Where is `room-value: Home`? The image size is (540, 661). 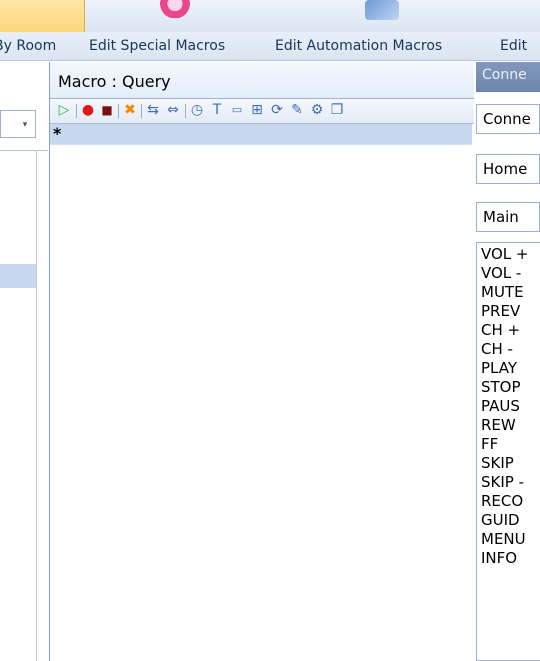 room-value: Home is located at coordinates (505, 169).